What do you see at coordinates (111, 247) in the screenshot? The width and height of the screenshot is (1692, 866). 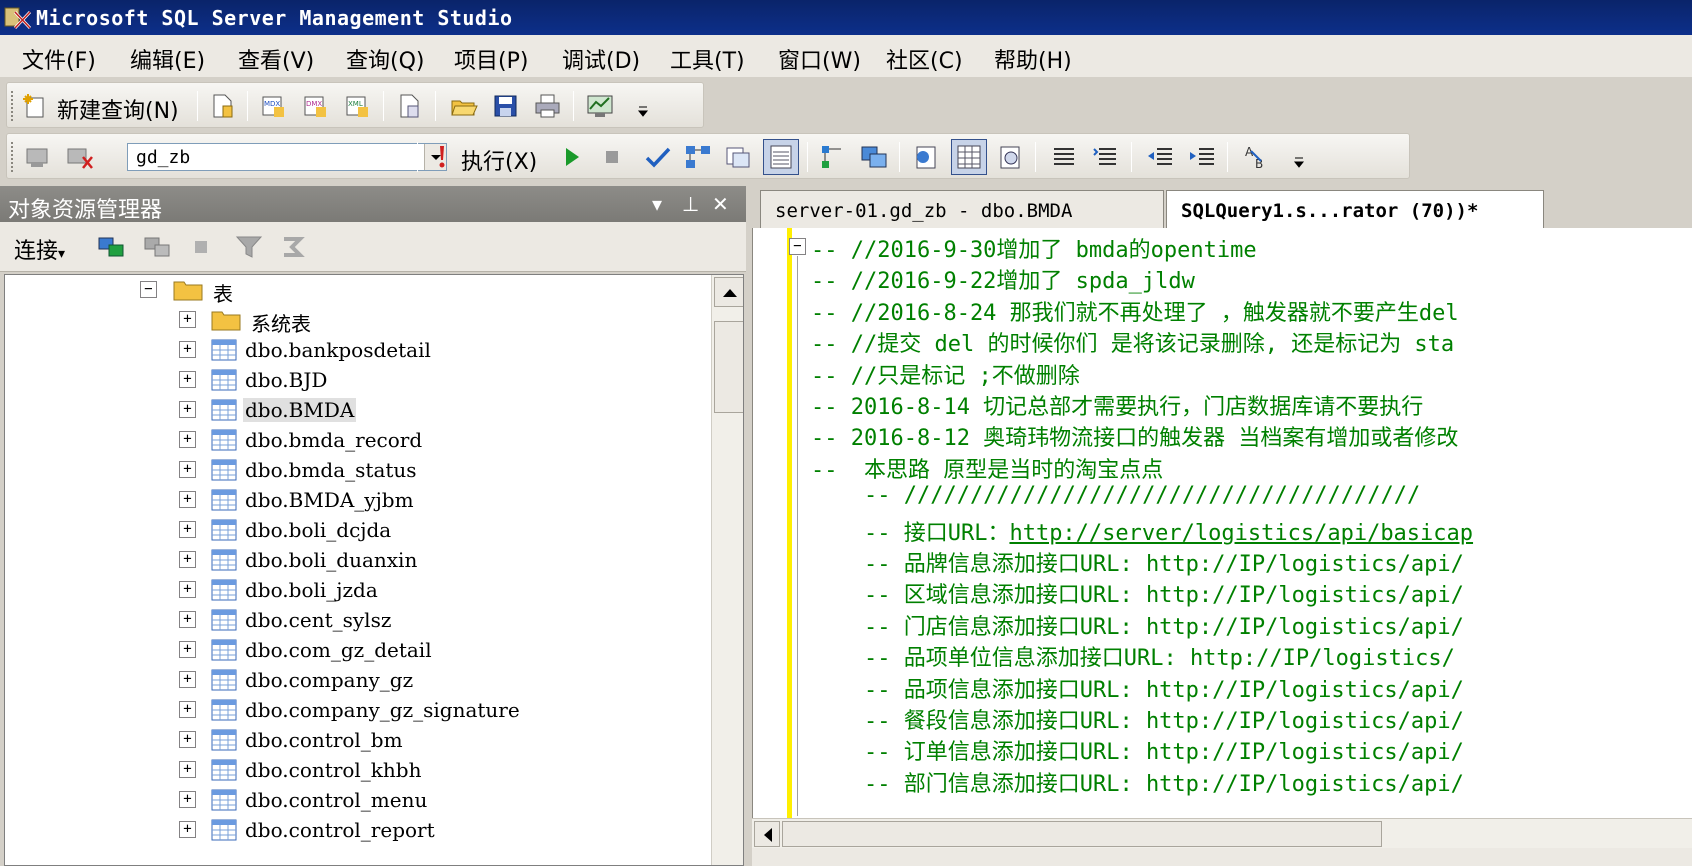 I see `connect-object-explorer-icon` at bounding box center [111, 247].